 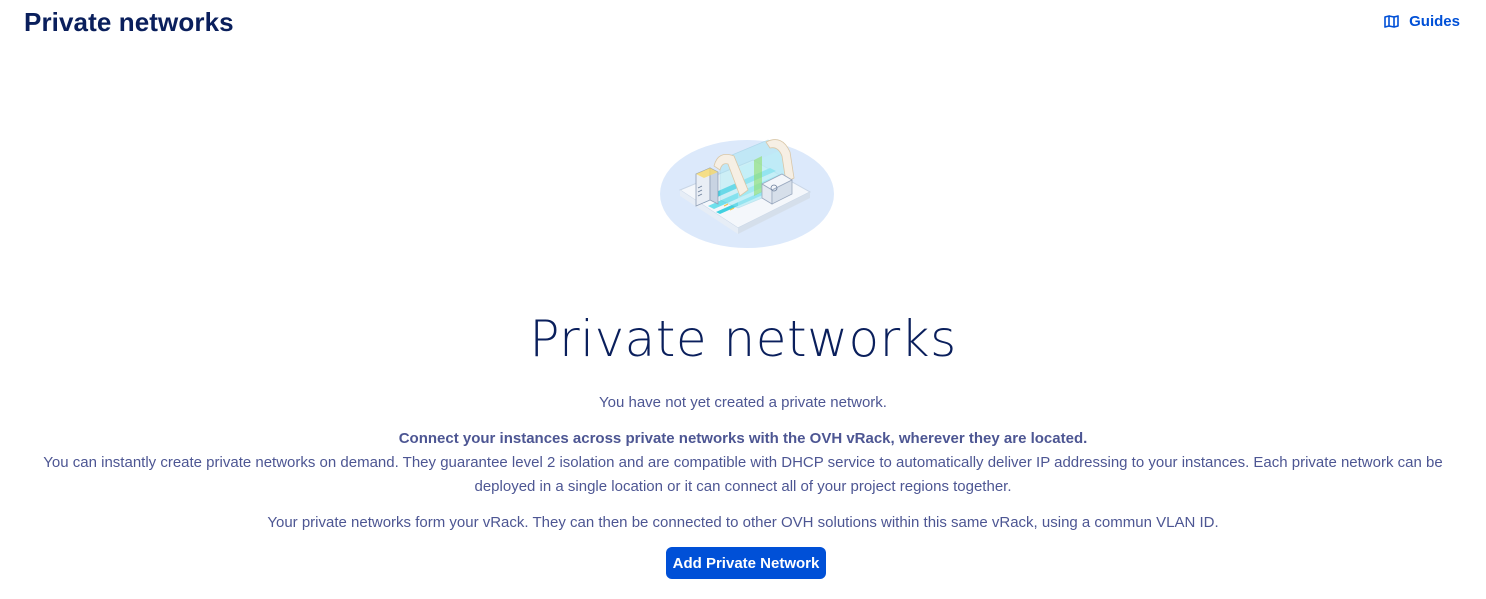 What do you see at coordinates (1391, 21) in the screenshot?
I see `book-icon` at bounding box center [1391, 21].